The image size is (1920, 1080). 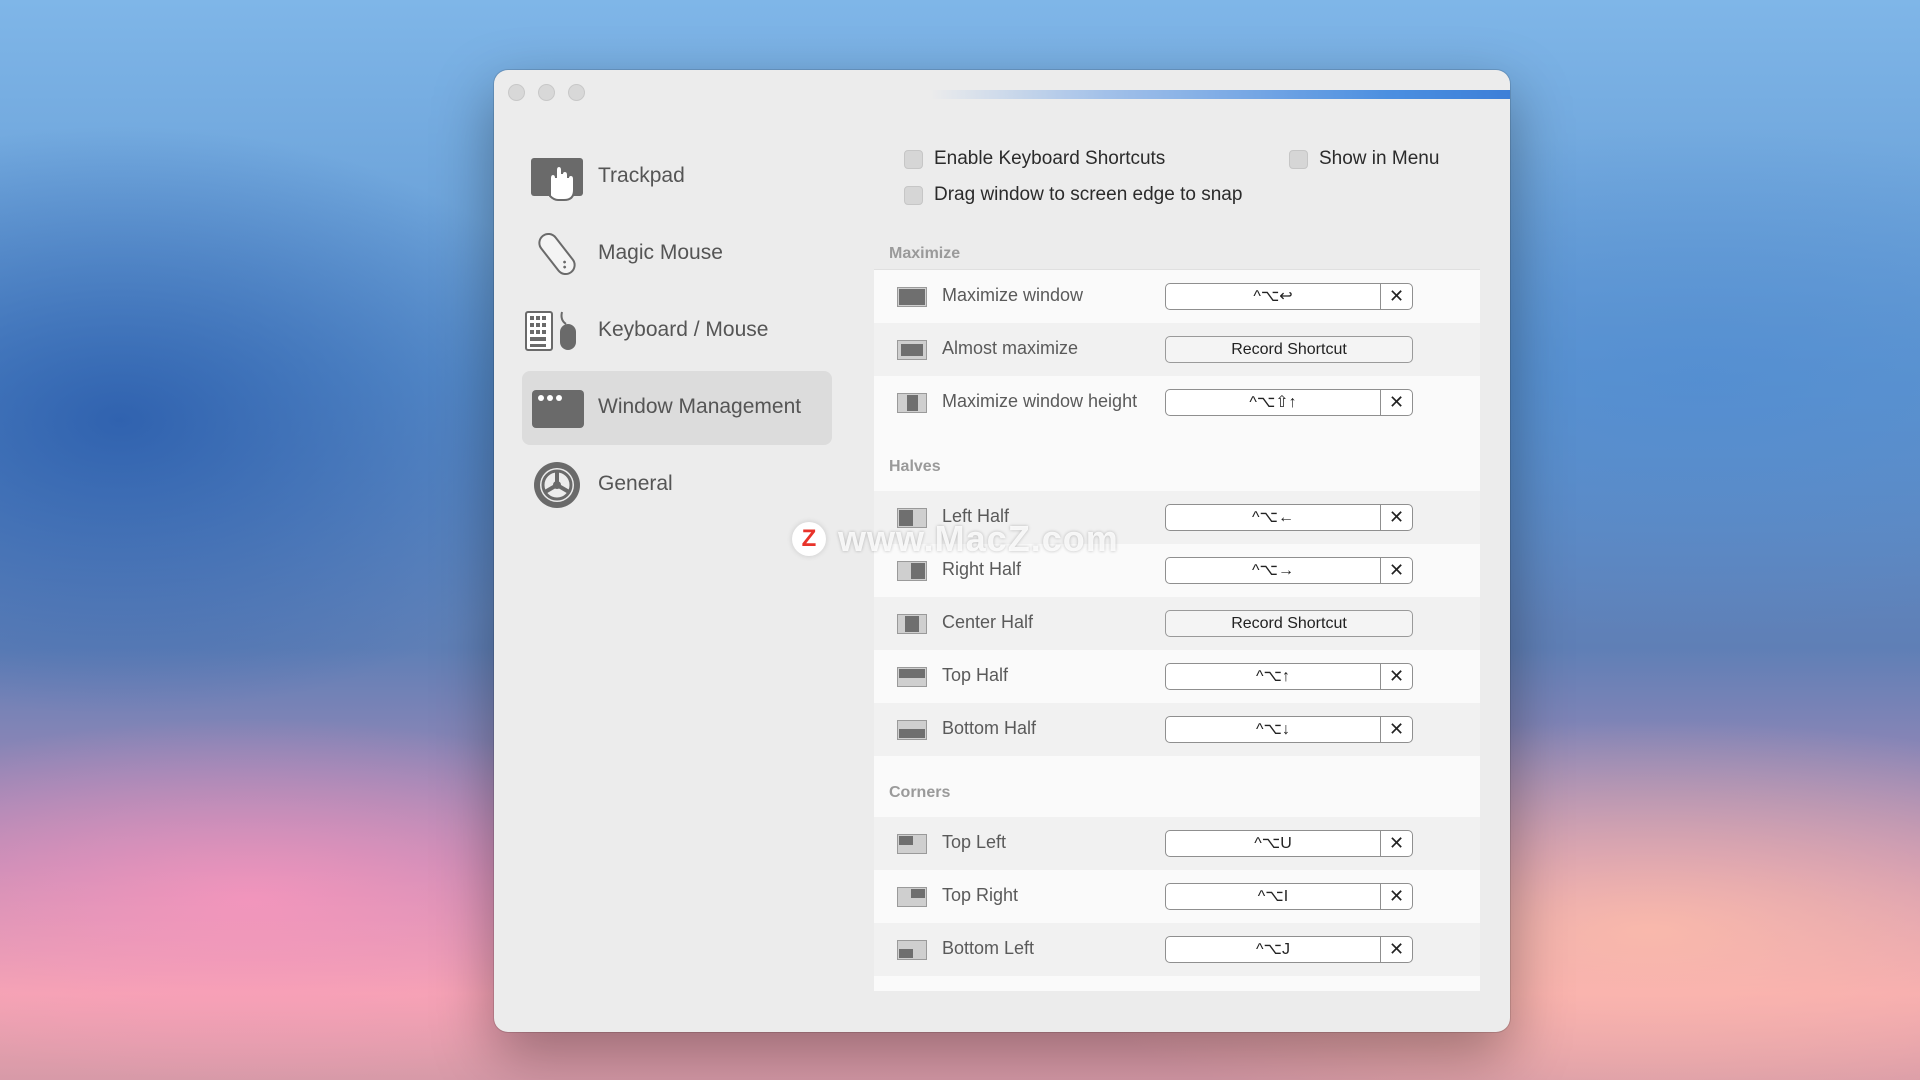 I want to click on sidebar-item-magic-mouse: Magic Mouse, so click(x=677, y=254).